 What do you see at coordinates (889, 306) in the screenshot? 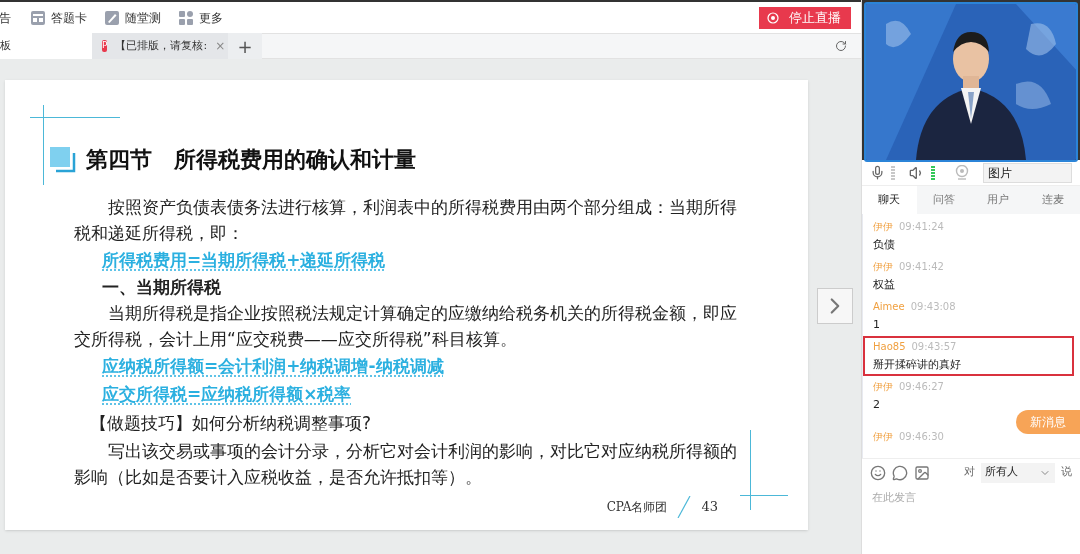
I see `chat-username: Aimee` at bounding box center [889, 306].